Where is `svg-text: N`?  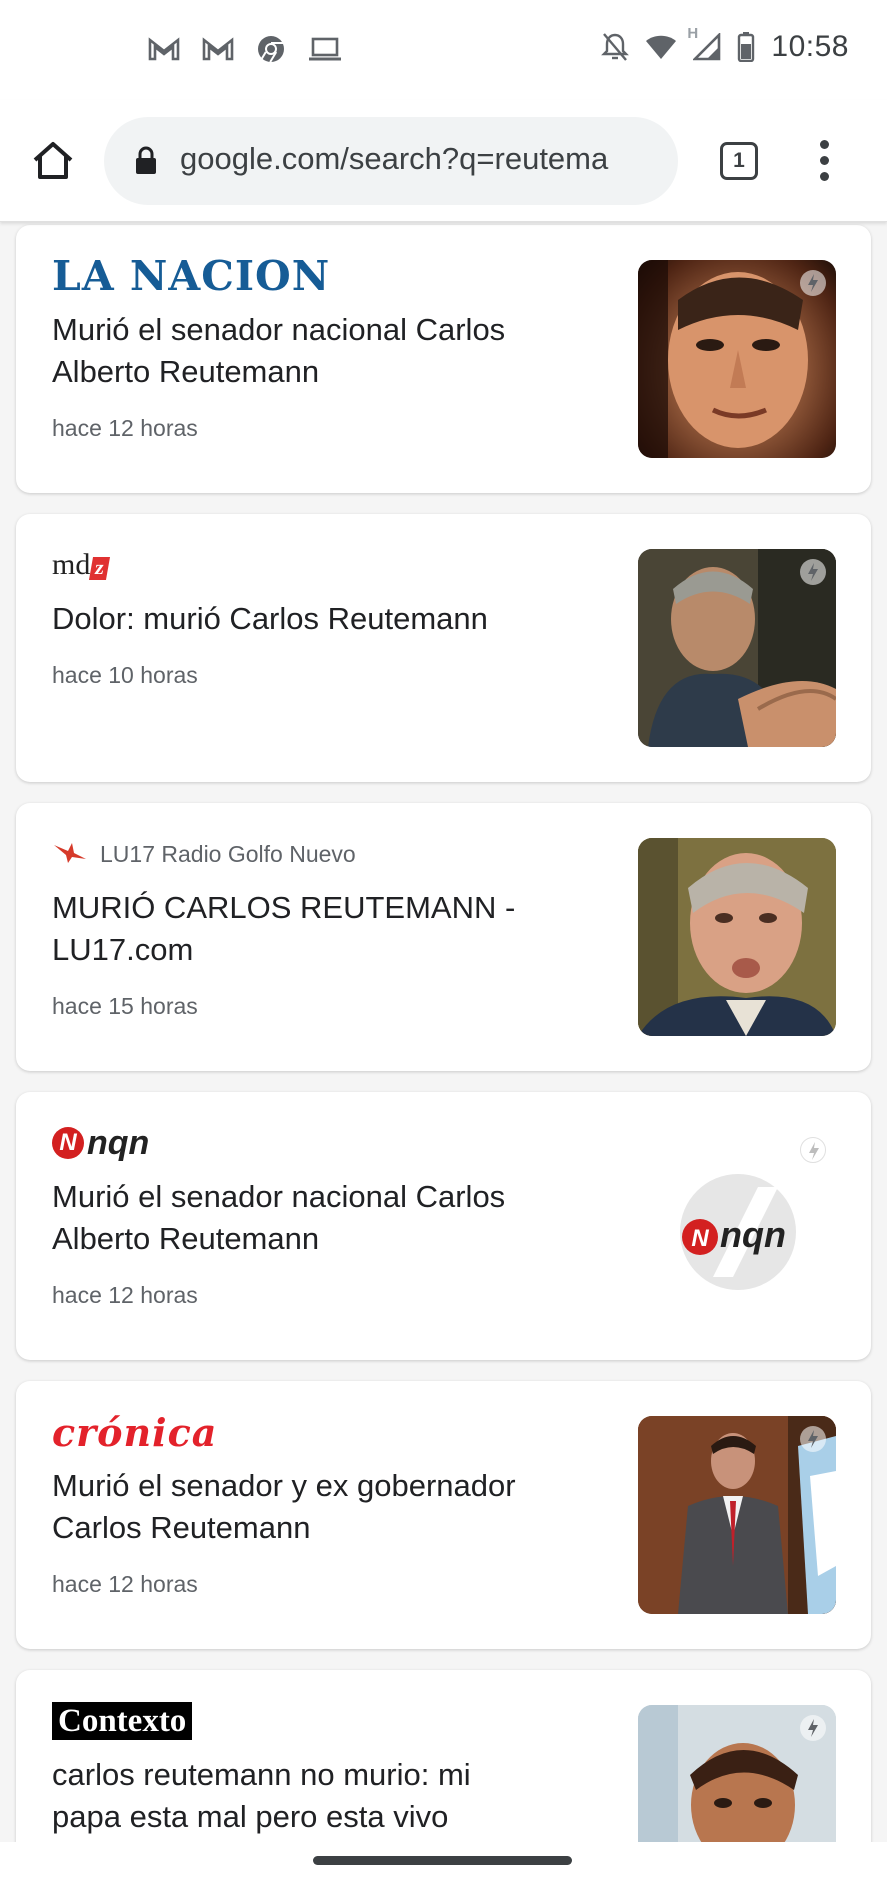 svg-text: N is located at coordinates (700, 1238).